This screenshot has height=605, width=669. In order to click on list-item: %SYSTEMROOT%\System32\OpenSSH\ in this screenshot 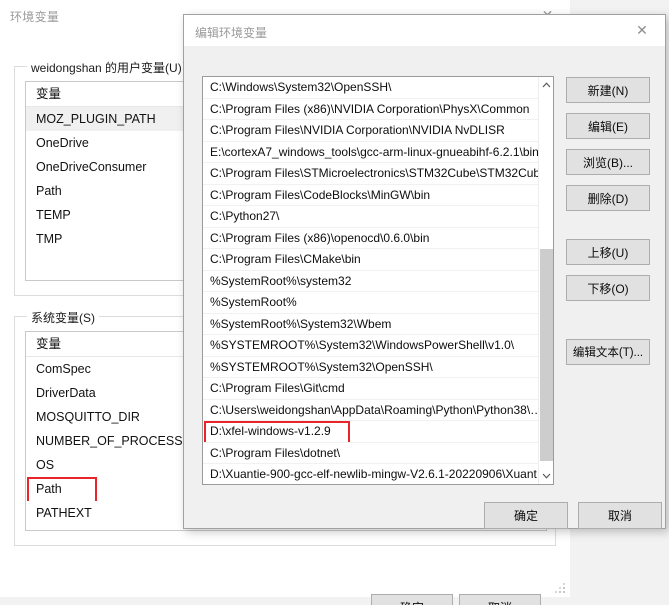, I will do `click(371, 367)`.